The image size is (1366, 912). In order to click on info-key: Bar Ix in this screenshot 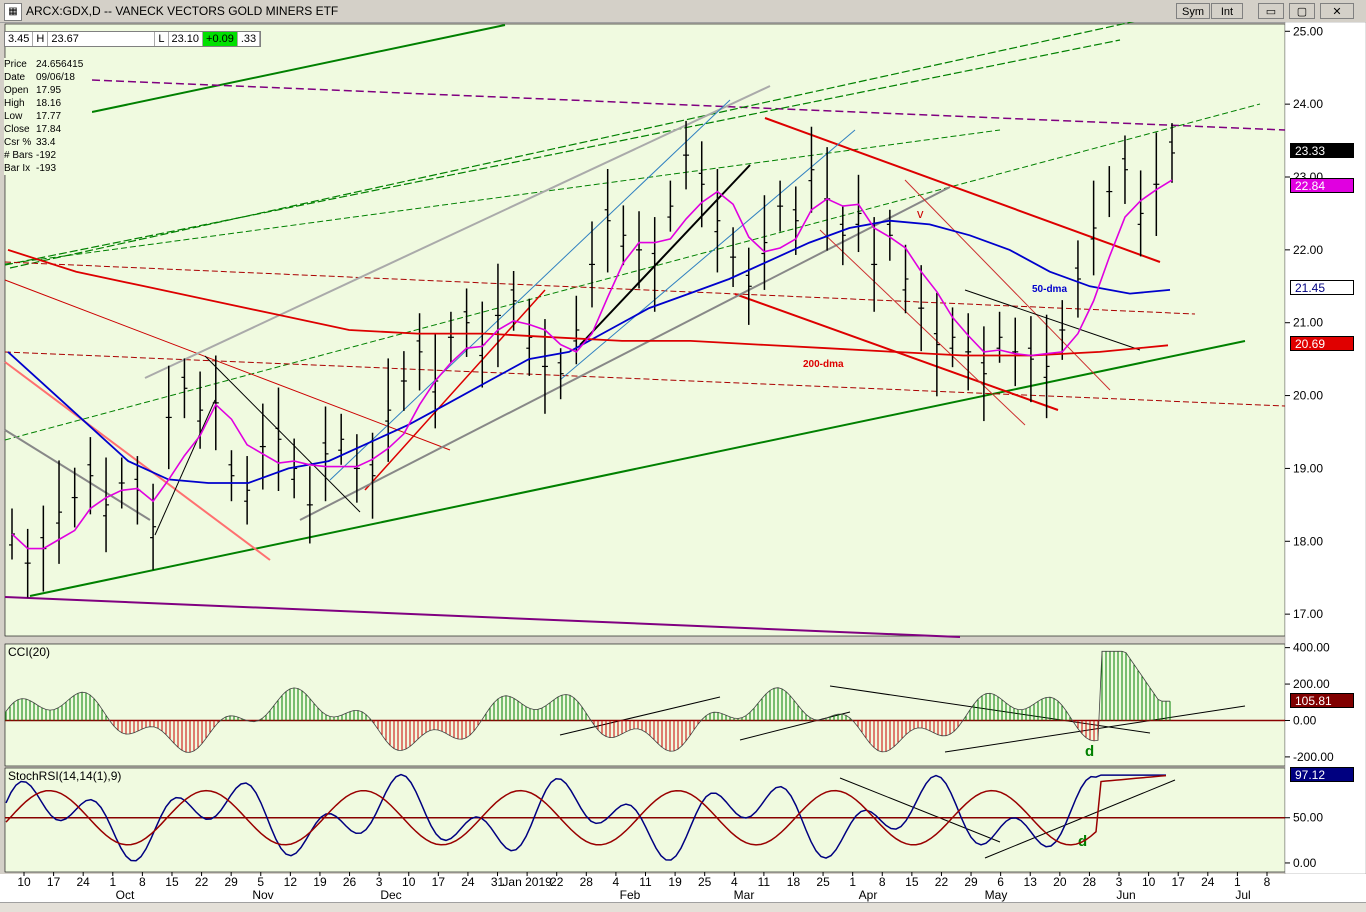, I will do `click(17, 168)`.